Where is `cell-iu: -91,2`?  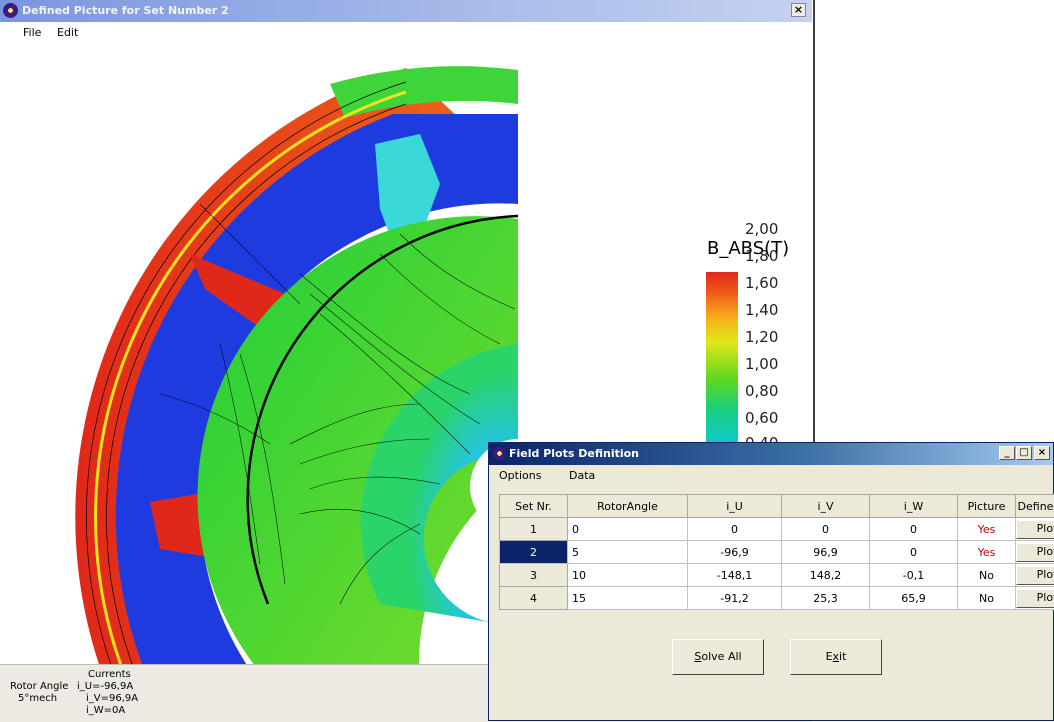
cell-iu: -91,2 is located at coordinates (735, 598).